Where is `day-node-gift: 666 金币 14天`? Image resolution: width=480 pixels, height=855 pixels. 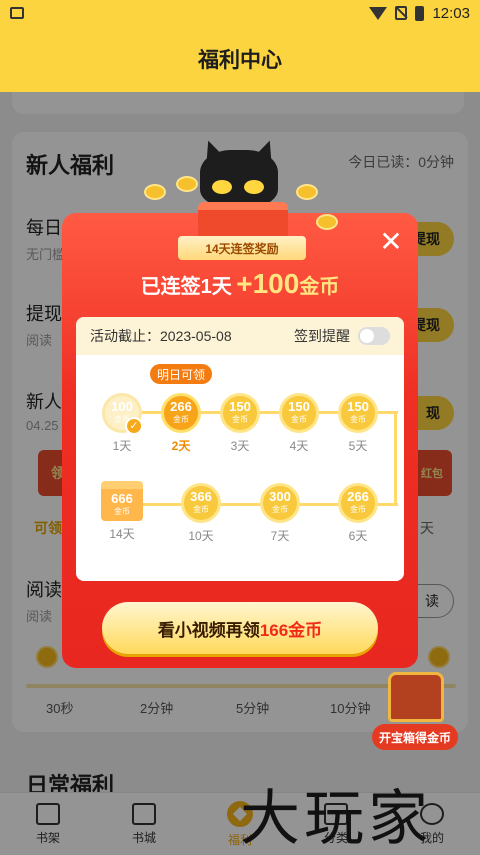
day-node-gift: 666 金币 14天 is located at coordinates (122, 511).